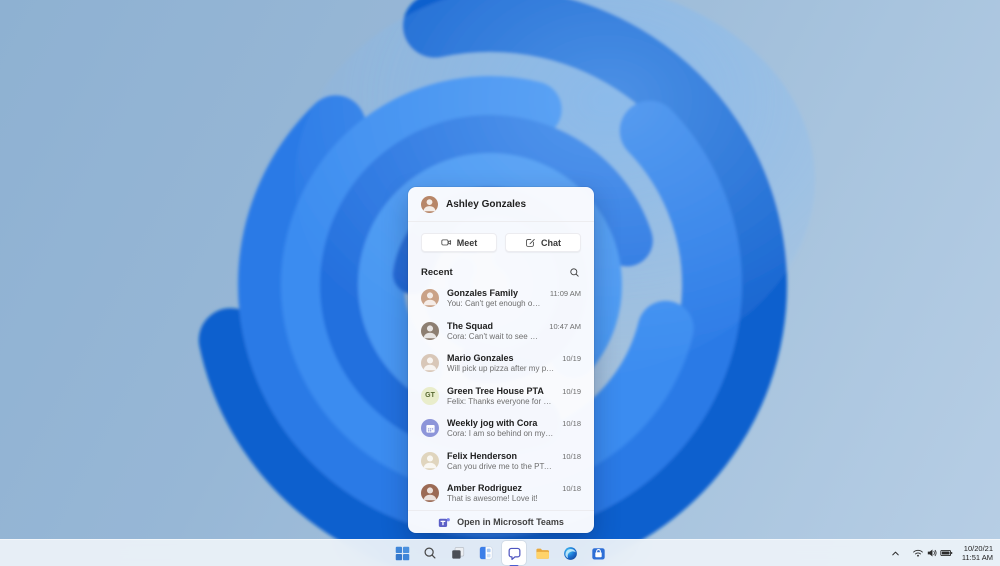 The image size is (1000, 566). I want to click on action-buttons-row: Meet Chat, so click(501, 241).